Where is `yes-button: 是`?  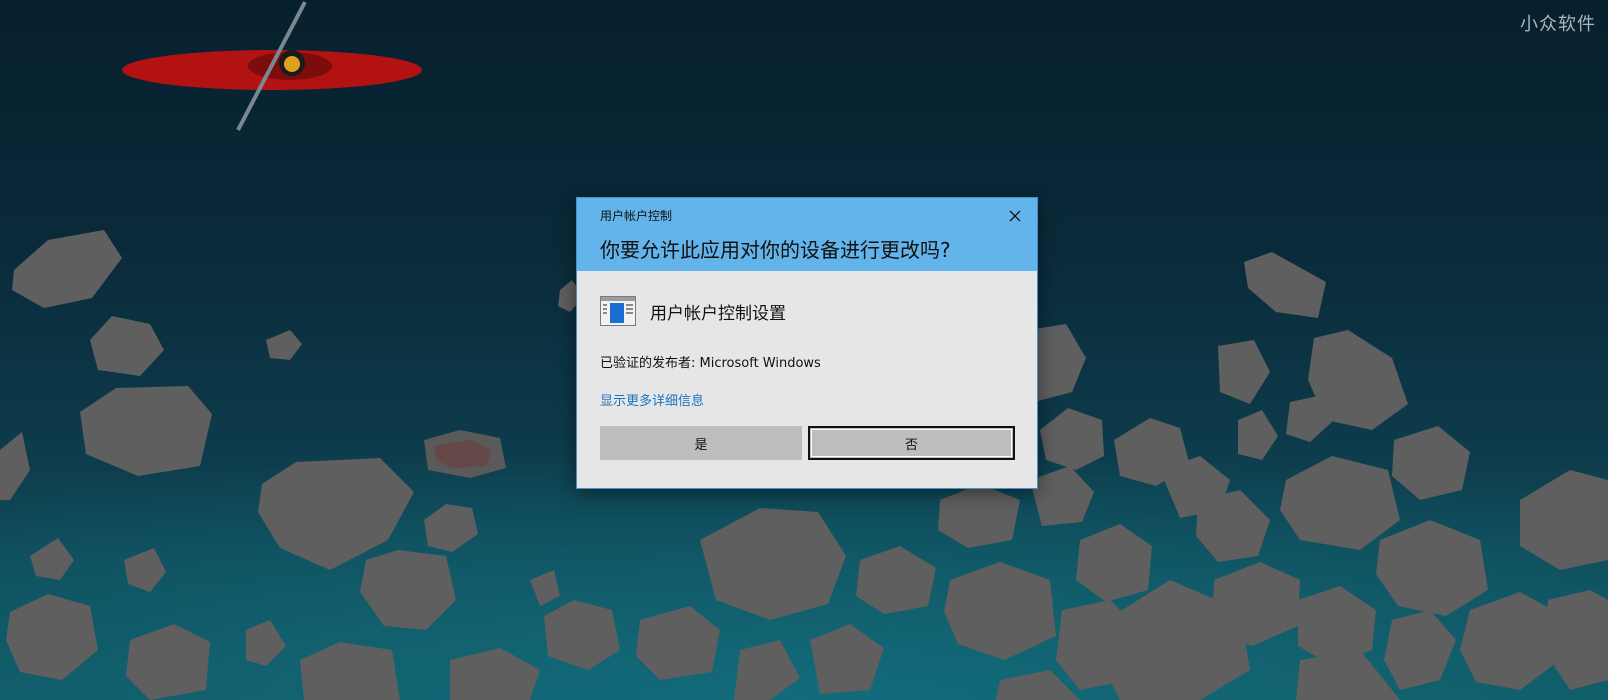 yes-button: 是 is located at coordinates (701, 443).